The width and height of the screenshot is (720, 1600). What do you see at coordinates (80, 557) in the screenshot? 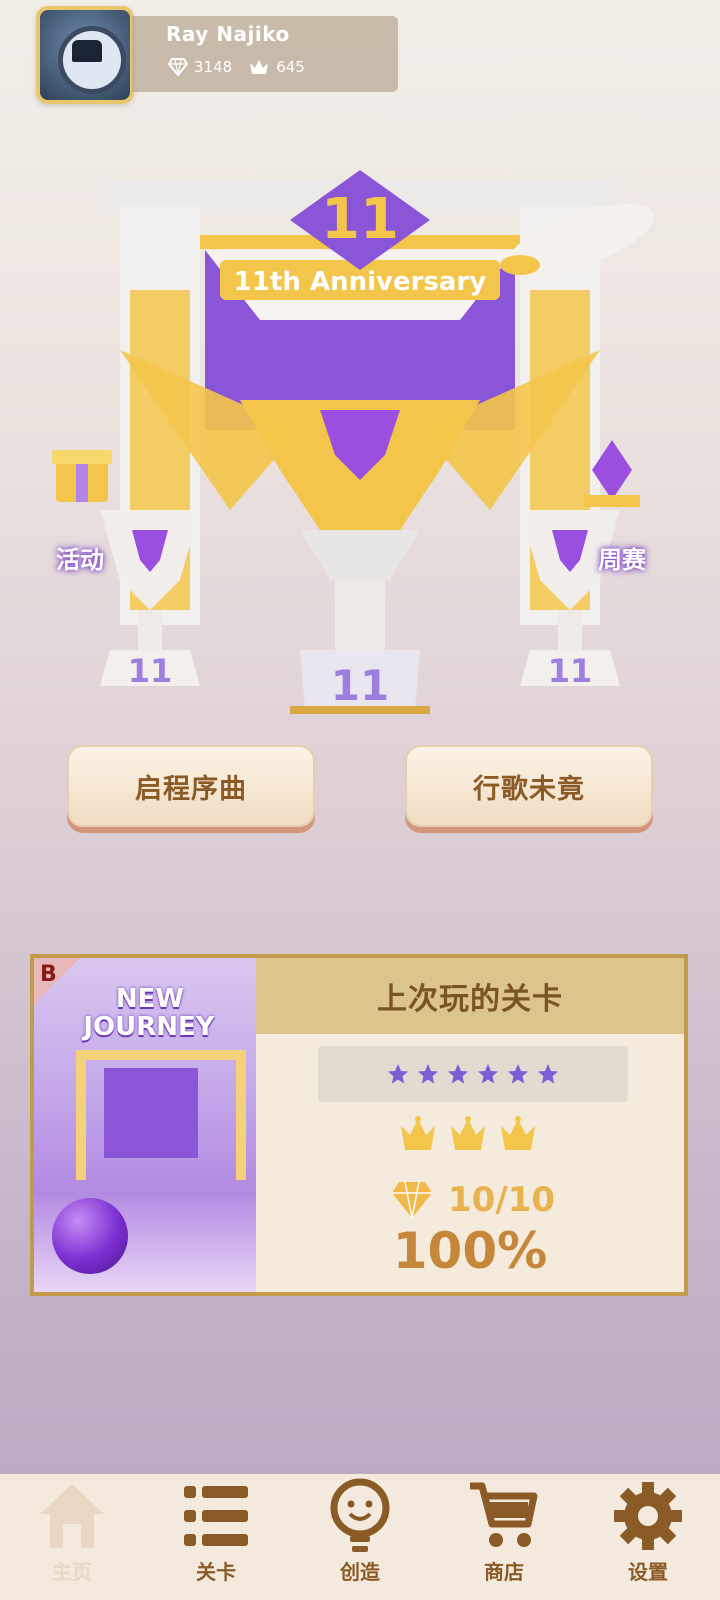
I see `event-button: 活动` at bounding box center [80, 557].